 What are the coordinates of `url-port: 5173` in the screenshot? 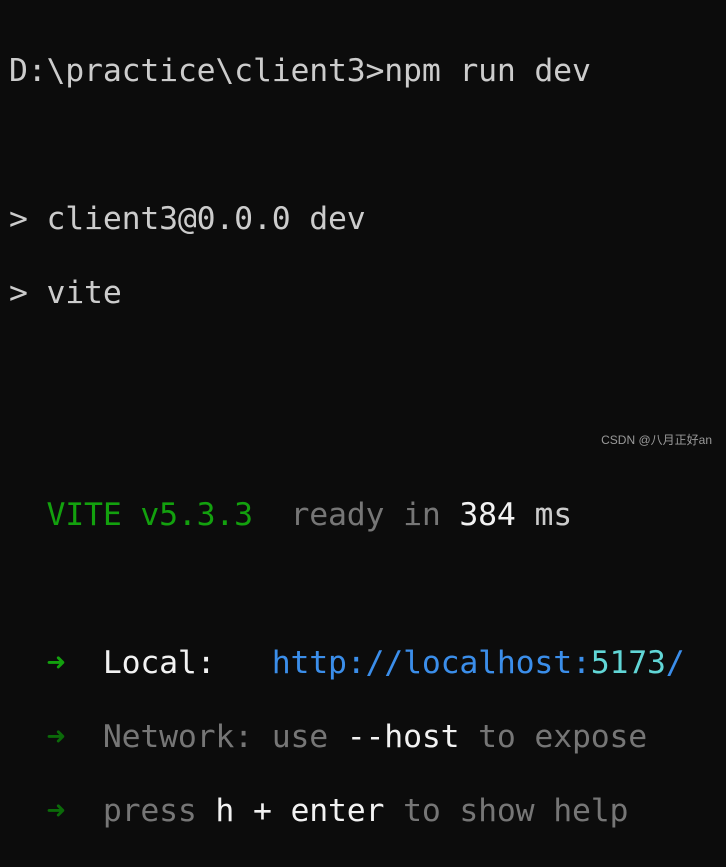 It's located at (628, 663).